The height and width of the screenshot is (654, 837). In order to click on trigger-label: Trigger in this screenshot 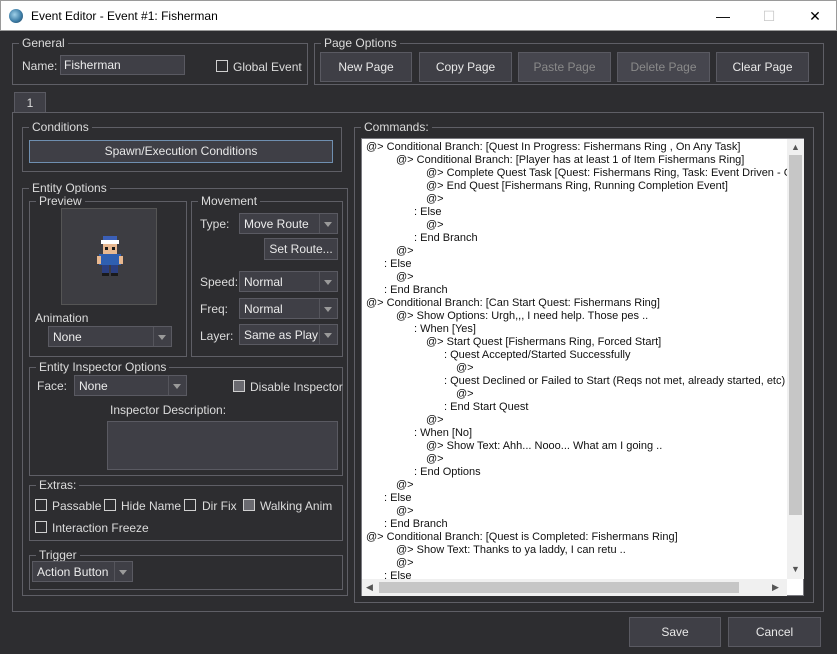, I will do `click(58, 555)`.